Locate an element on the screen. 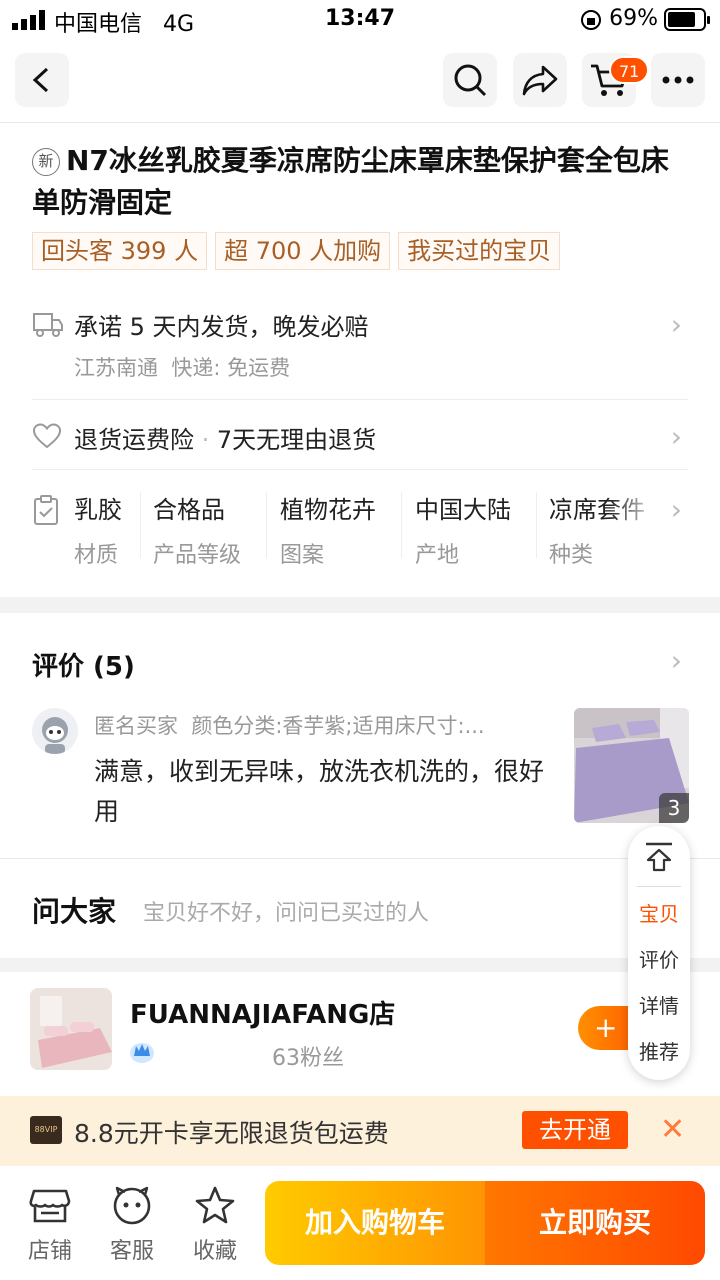 The width and height of the screenshot is (720, 1280). back-to-top-icon is located at coordinates (659, 857).